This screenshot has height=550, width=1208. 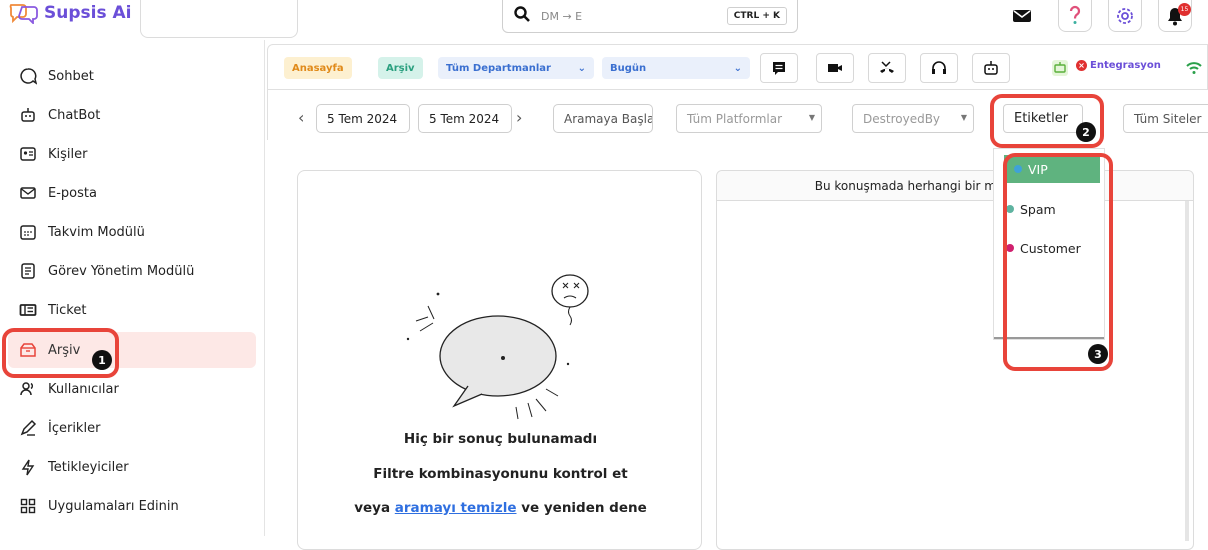 I want to click on step-1-marker: 1, so click(x=102, y=360).